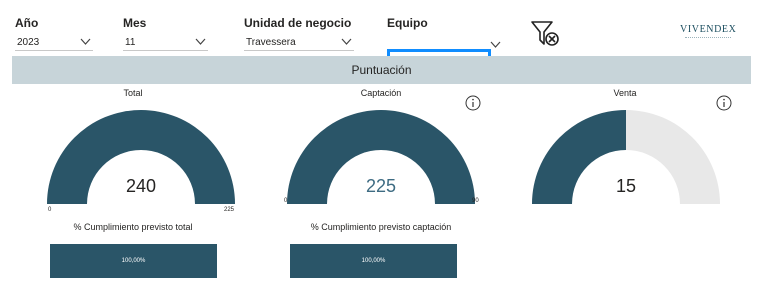  What do you see at coordinates (299, 42) in the screenshot?
I see `slicer-unidad-dropdown: Travessera` at bounding box center [299, 42].